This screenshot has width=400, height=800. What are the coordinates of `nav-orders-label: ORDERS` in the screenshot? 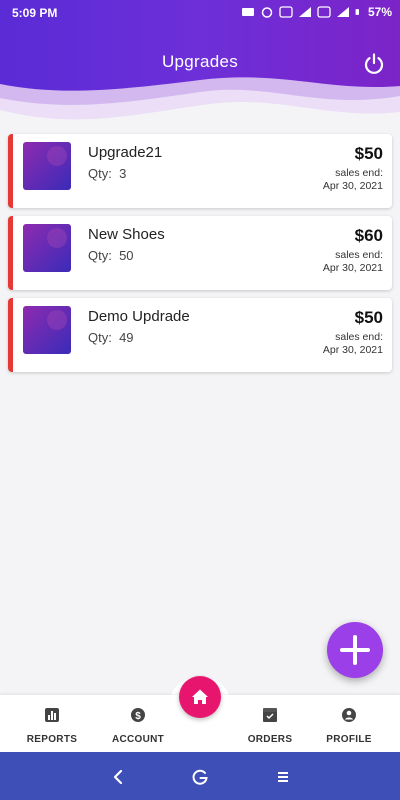 It's located at (270, 739).